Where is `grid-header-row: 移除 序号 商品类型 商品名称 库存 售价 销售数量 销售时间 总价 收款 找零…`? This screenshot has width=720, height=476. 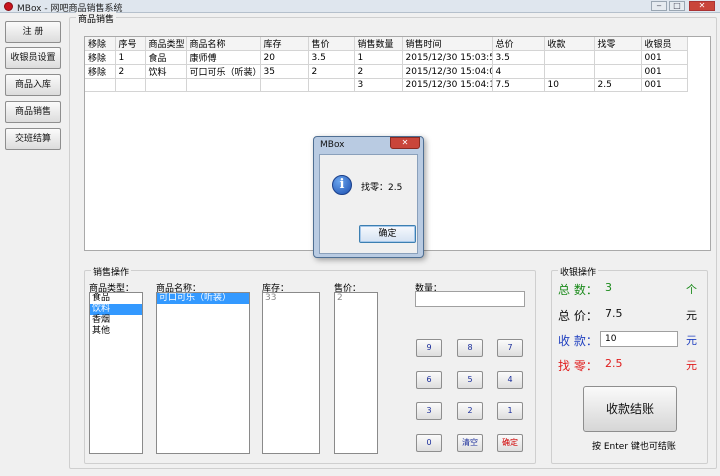 grid-header-row: 移除 序号 商品类型 商品名称 库存 售价 销售数量 销售时间 总价 收款 找零… is located at coordinates (386, 44).